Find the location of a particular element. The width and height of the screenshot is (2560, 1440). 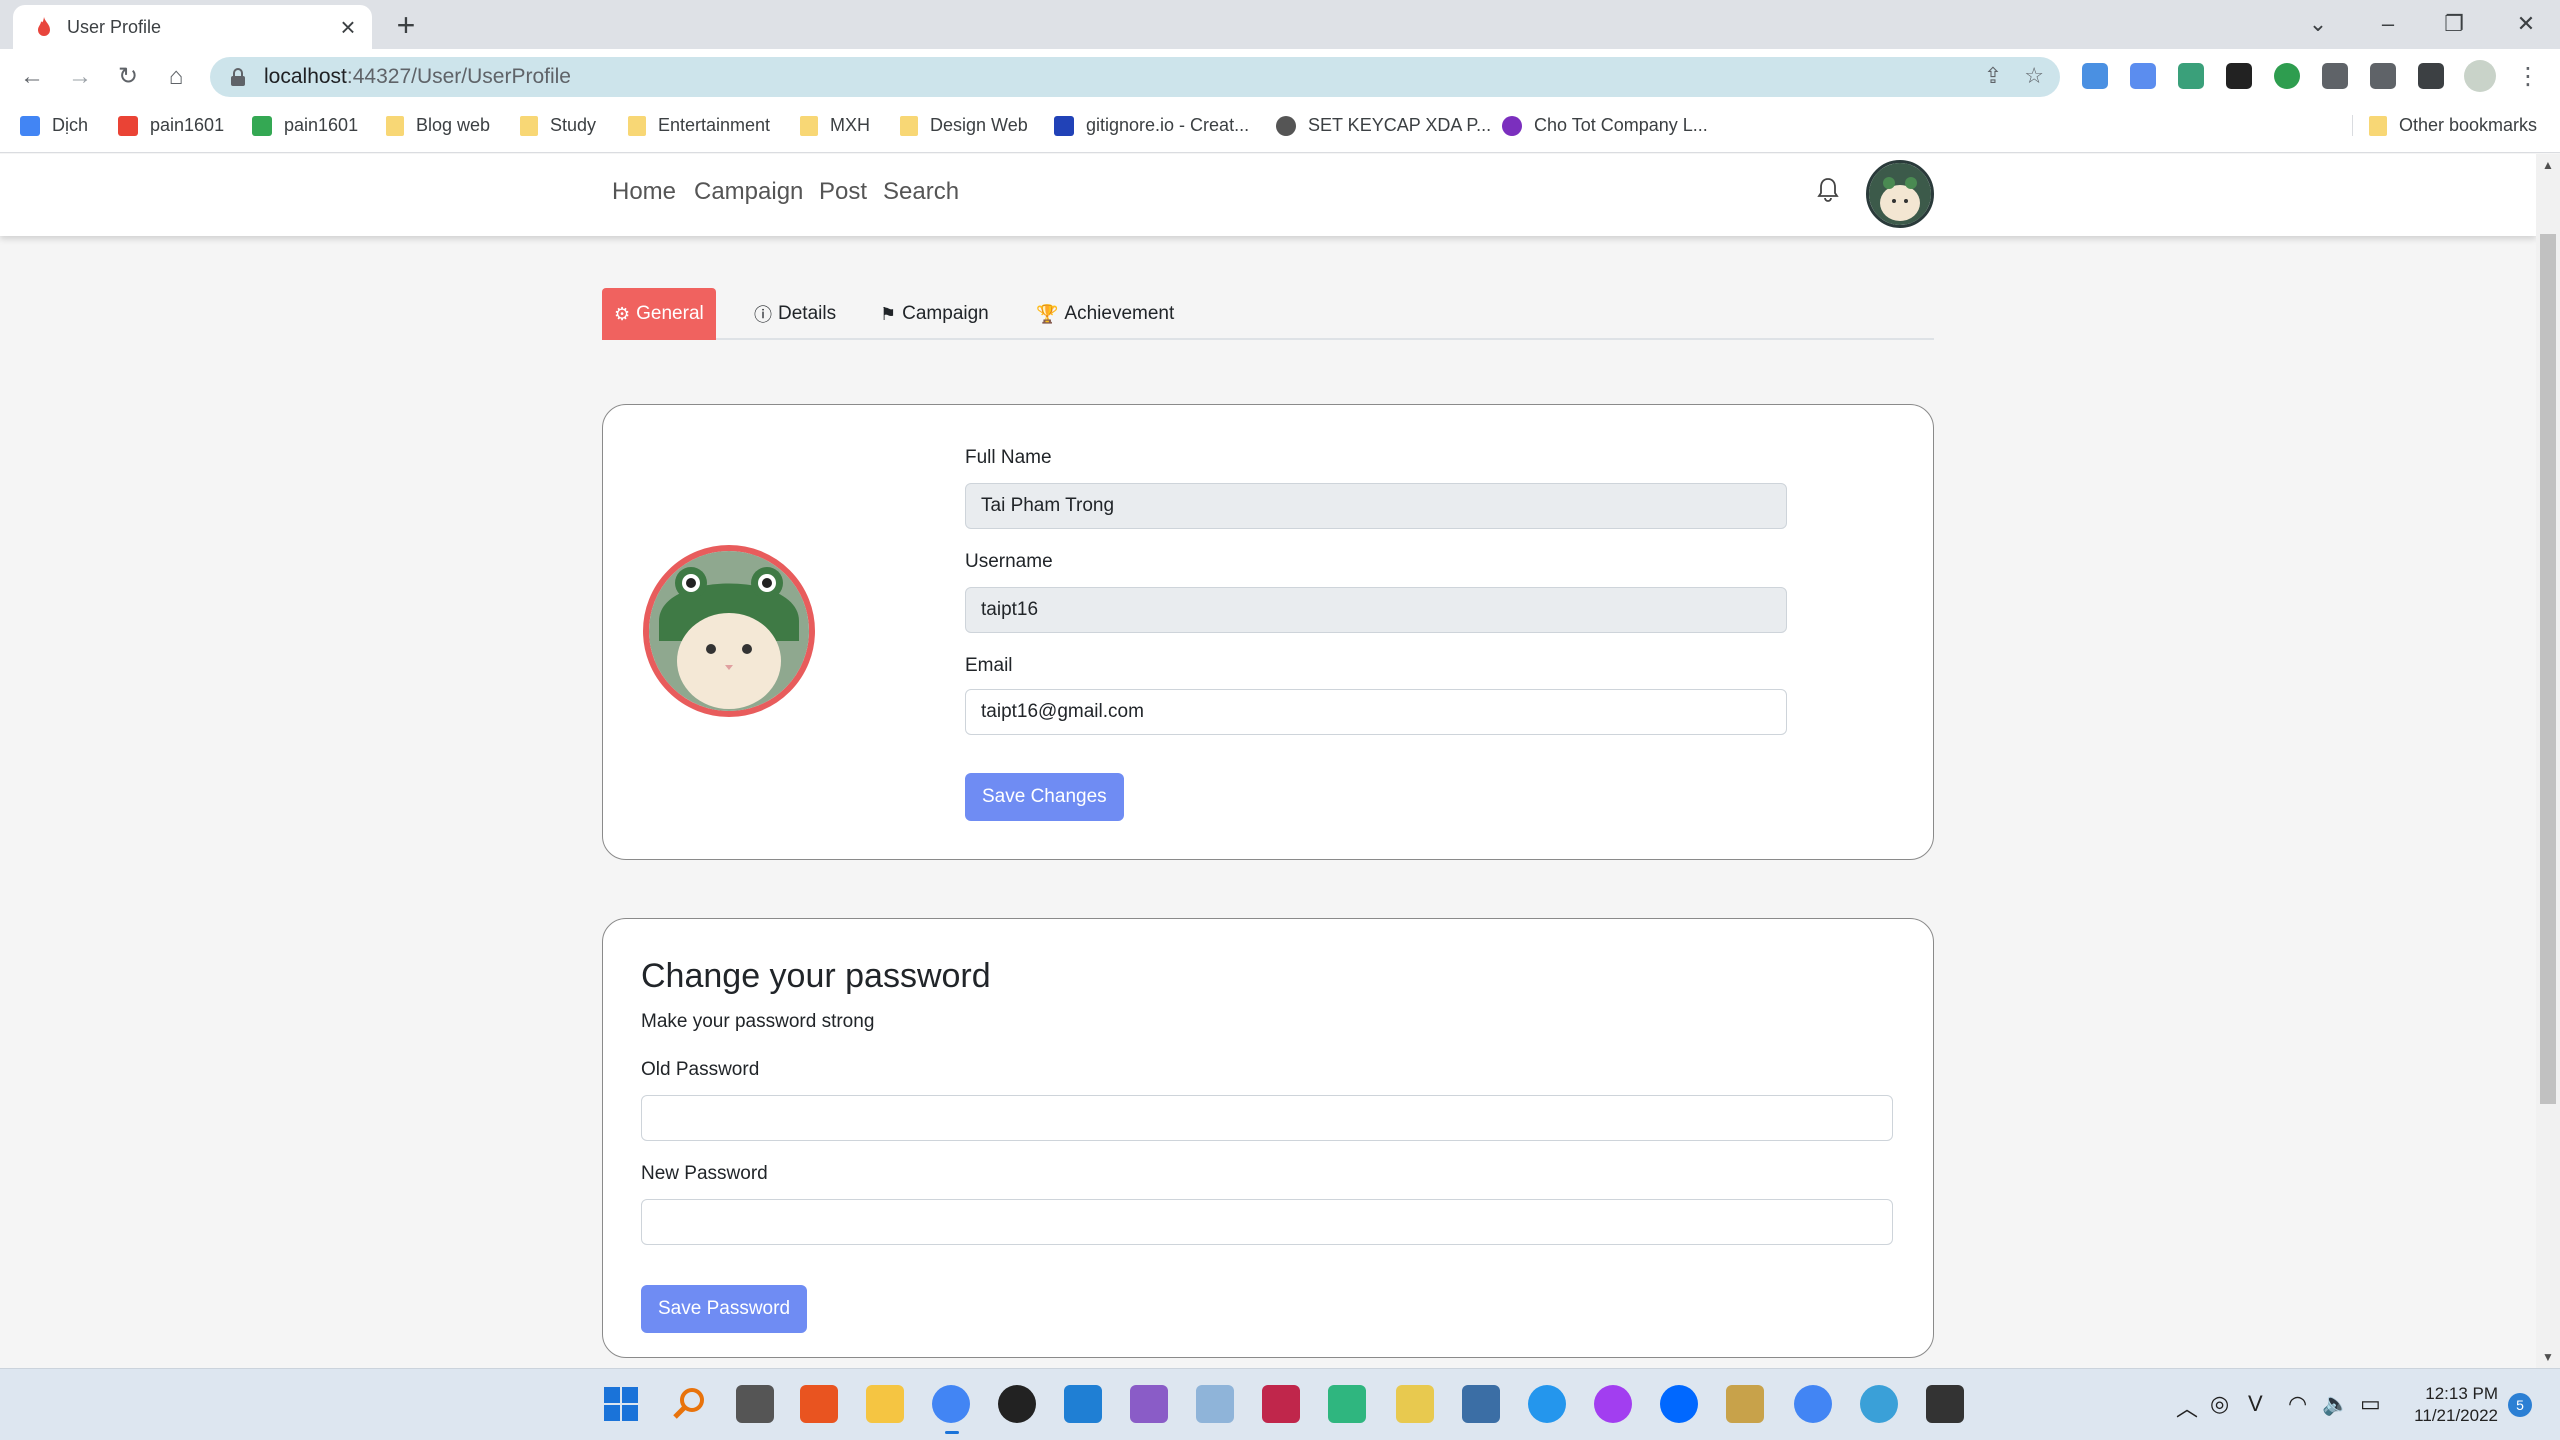

tab-details: ⓘ Details is located at coordinates (795, 314).